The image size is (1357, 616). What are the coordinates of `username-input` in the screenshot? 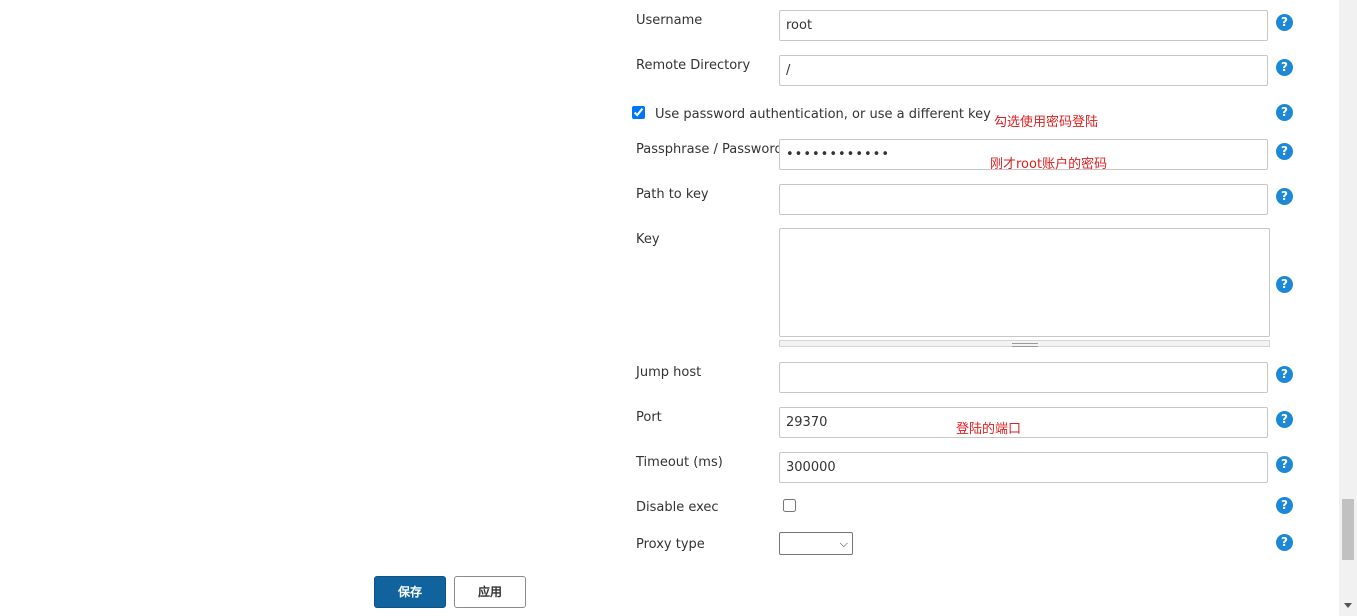 It's located at (1023, 25).